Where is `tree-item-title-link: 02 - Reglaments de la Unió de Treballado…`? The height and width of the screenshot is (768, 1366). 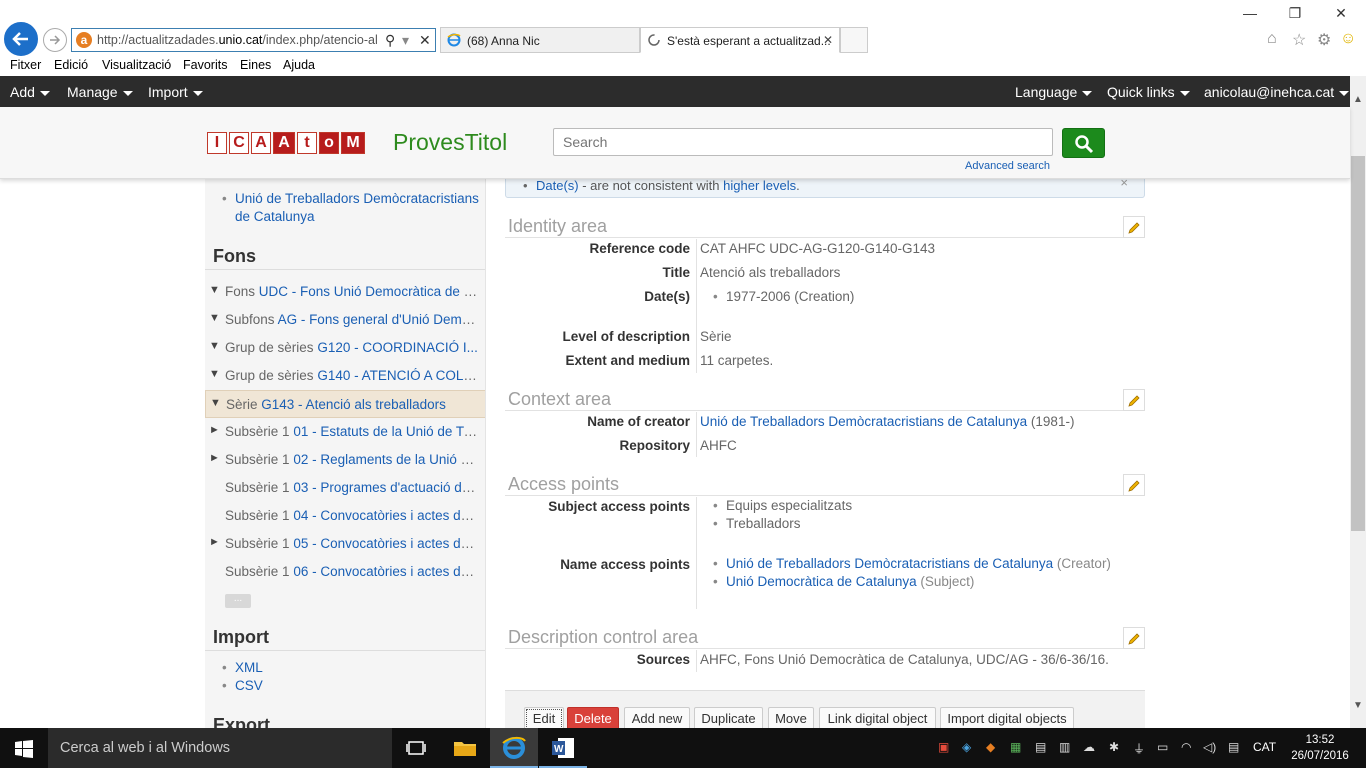
tree-item-title-link: 02 - Reglaments de la Unió de Treballado… is located at coordinates (387, 459).